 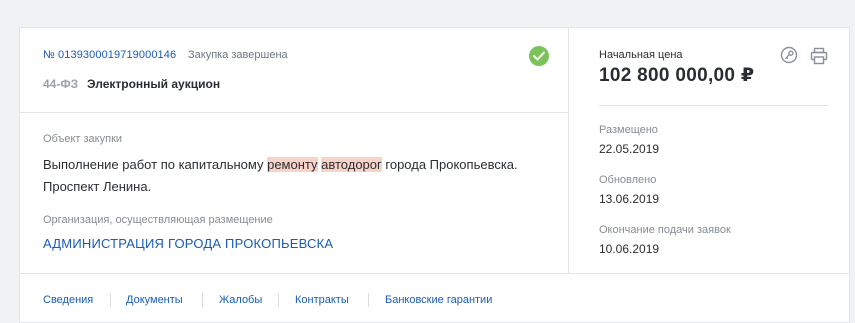 What do you see at coordinates (438, 300) in the screenshot?
I see `tab-bank-guarantees: Банковские гарантии` at bounding box center [438, 300].